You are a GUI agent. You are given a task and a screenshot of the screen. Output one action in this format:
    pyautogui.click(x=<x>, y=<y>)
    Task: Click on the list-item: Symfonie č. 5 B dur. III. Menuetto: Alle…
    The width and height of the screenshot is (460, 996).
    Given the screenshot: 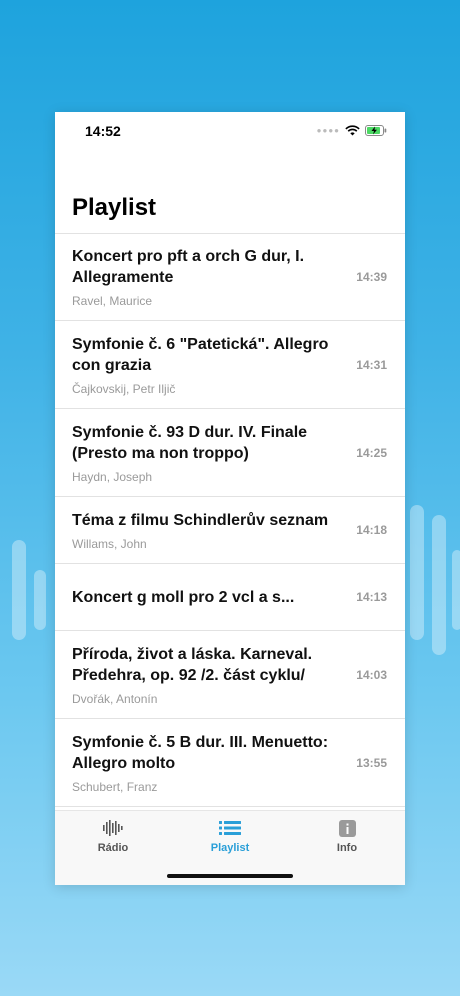 What is the action you would take?
    pyautogui.click(x=230, y=763)
    